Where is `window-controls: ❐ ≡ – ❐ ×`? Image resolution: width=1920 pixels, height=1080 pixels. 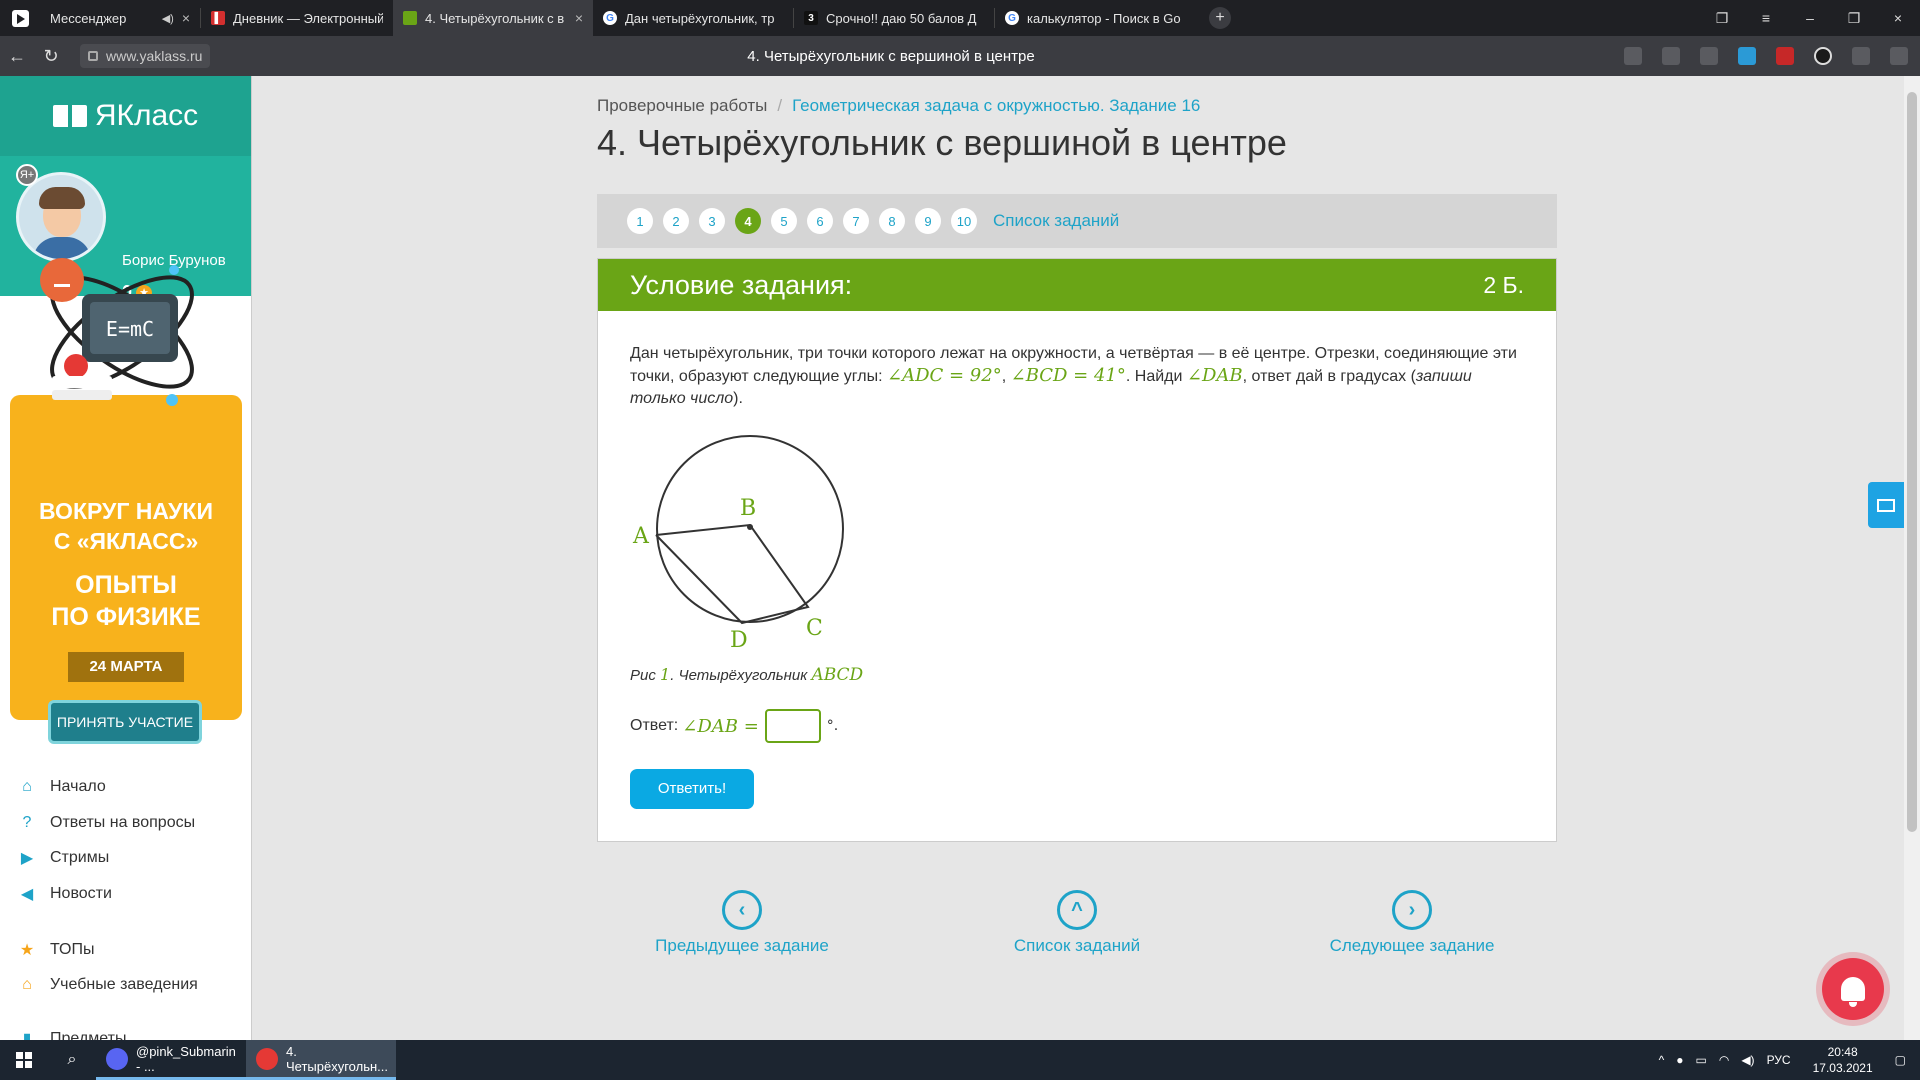
window-controls: ❐ ≡ – ❐ × is located at coordinates (1810, 18).